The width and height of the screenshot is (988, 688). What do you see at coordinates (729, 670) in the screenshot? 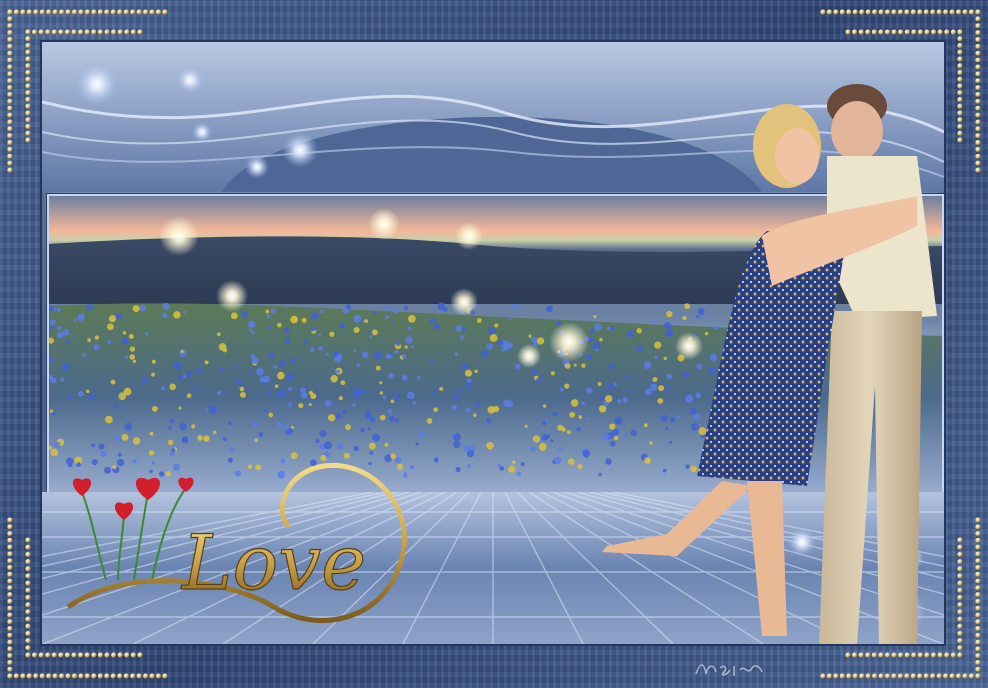
I see `signature-watermark` at bounding box center [729, 670].